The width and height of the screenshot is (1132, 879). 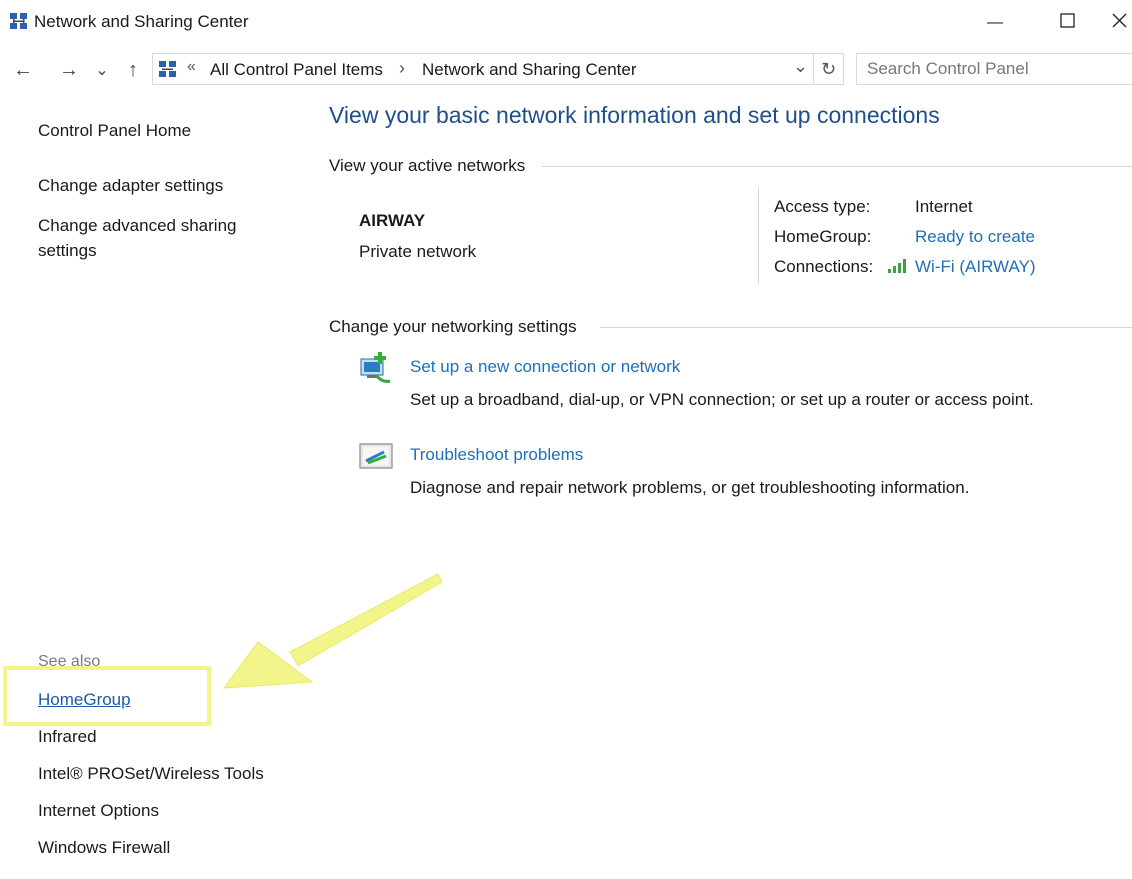 What do you see at coordinates (104, 848) in the screenshot?
I see `see-also-windows-firewall: Windows Firewall` at bounding box center [104, 848].